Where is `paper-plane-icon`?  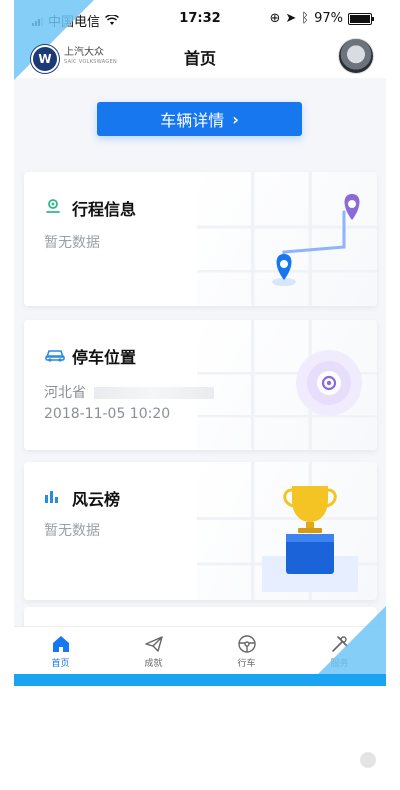
paper-plane-icon is located at coordinates (153, 643).